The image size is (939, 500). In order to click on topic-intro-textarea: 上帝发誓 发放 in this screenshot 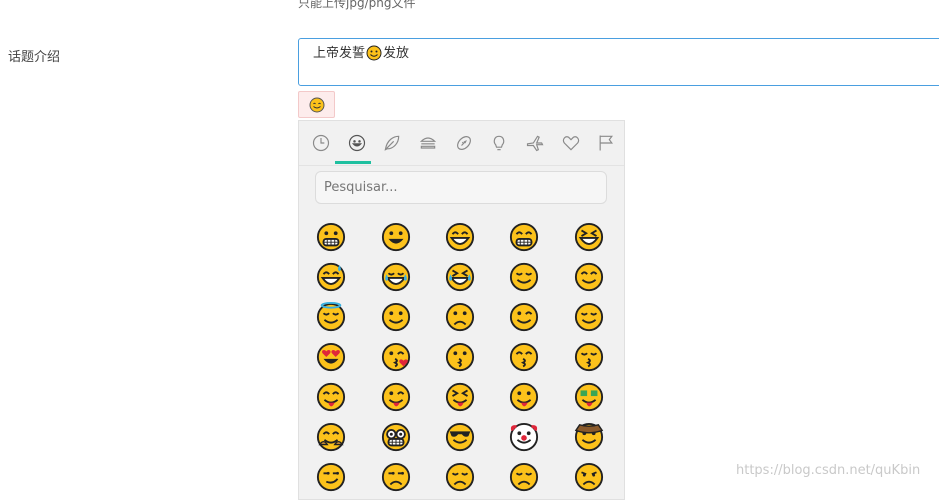, I will do `click(618, 62)`.